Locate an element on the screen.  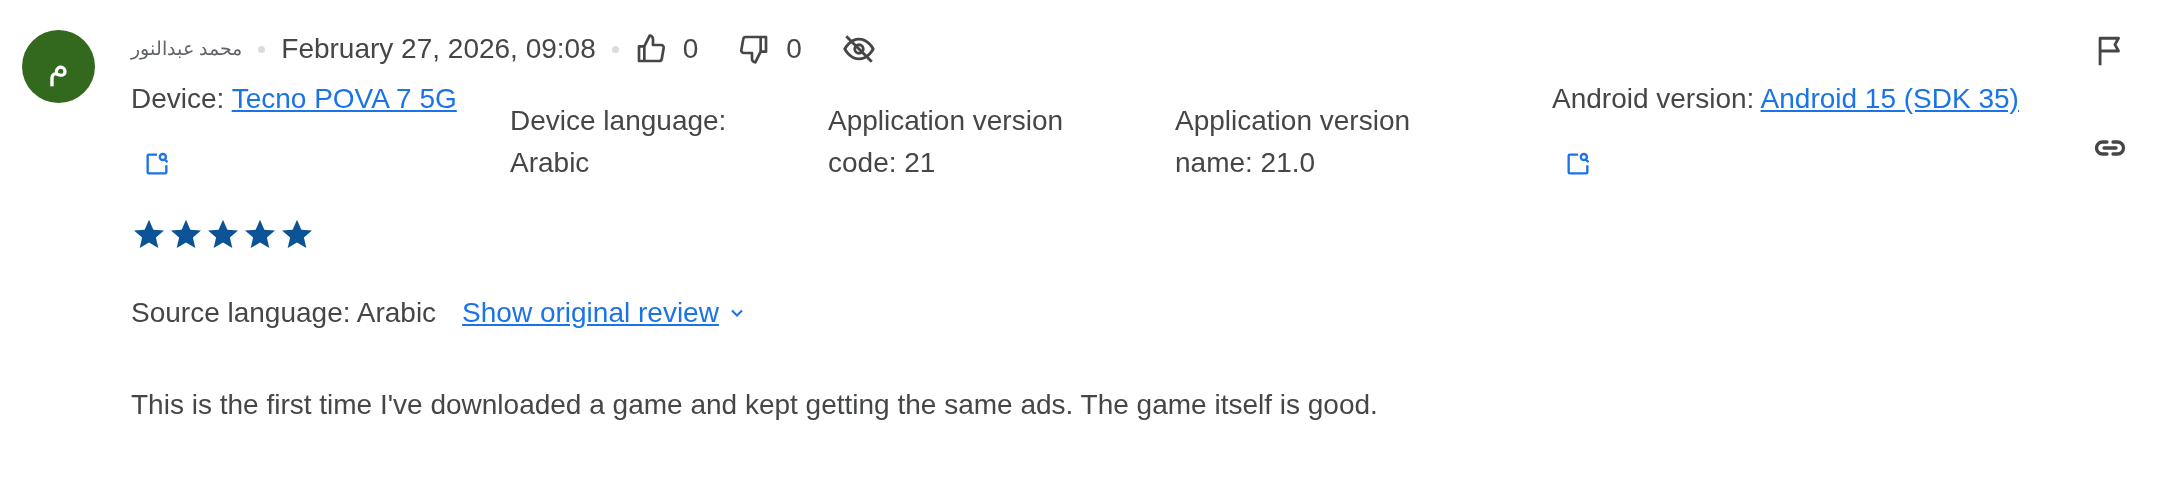
detail-text: Device language: Arabic is located at coordinates (618, 141).